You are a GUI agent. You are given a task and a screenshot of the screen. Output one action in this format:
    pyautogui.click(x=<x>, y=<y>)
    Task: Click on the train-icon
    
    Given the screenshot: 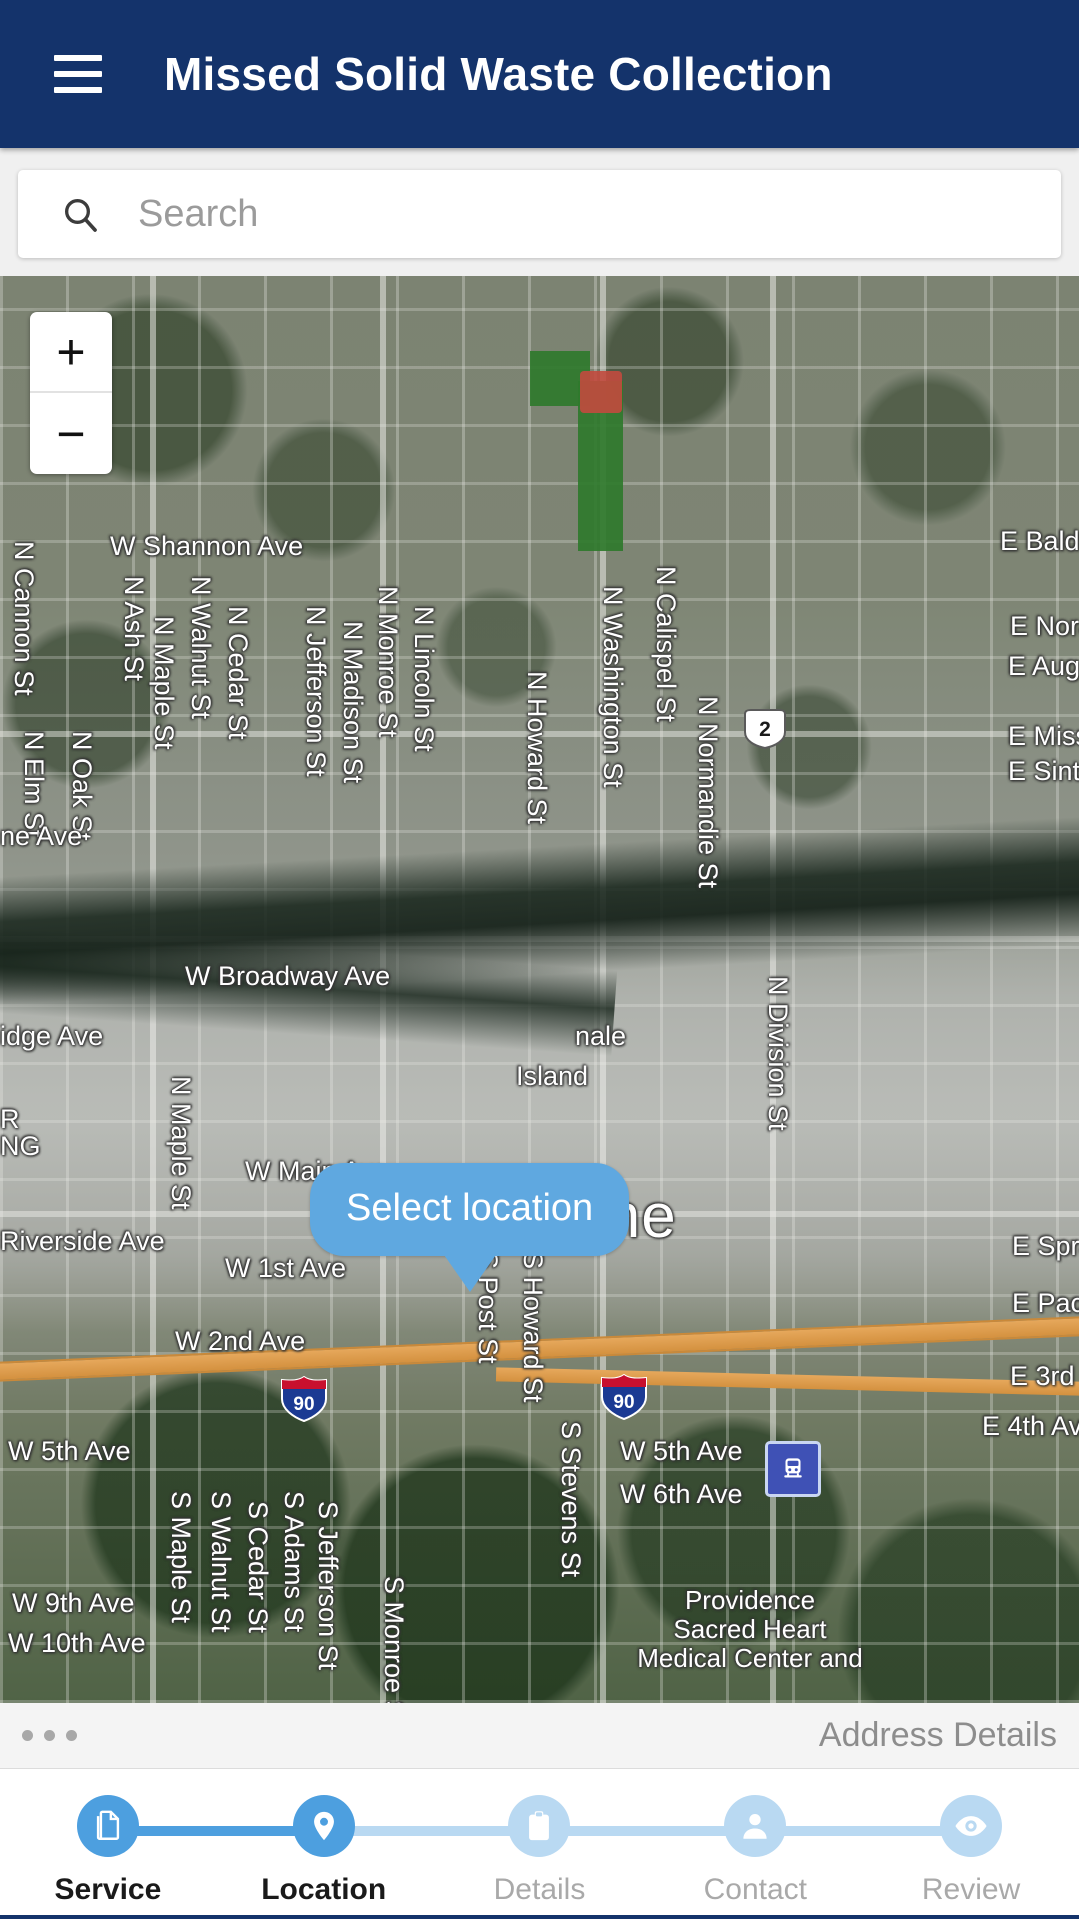 What is the action you would take?
    pyautogui.click(x=793, y=1468)
    